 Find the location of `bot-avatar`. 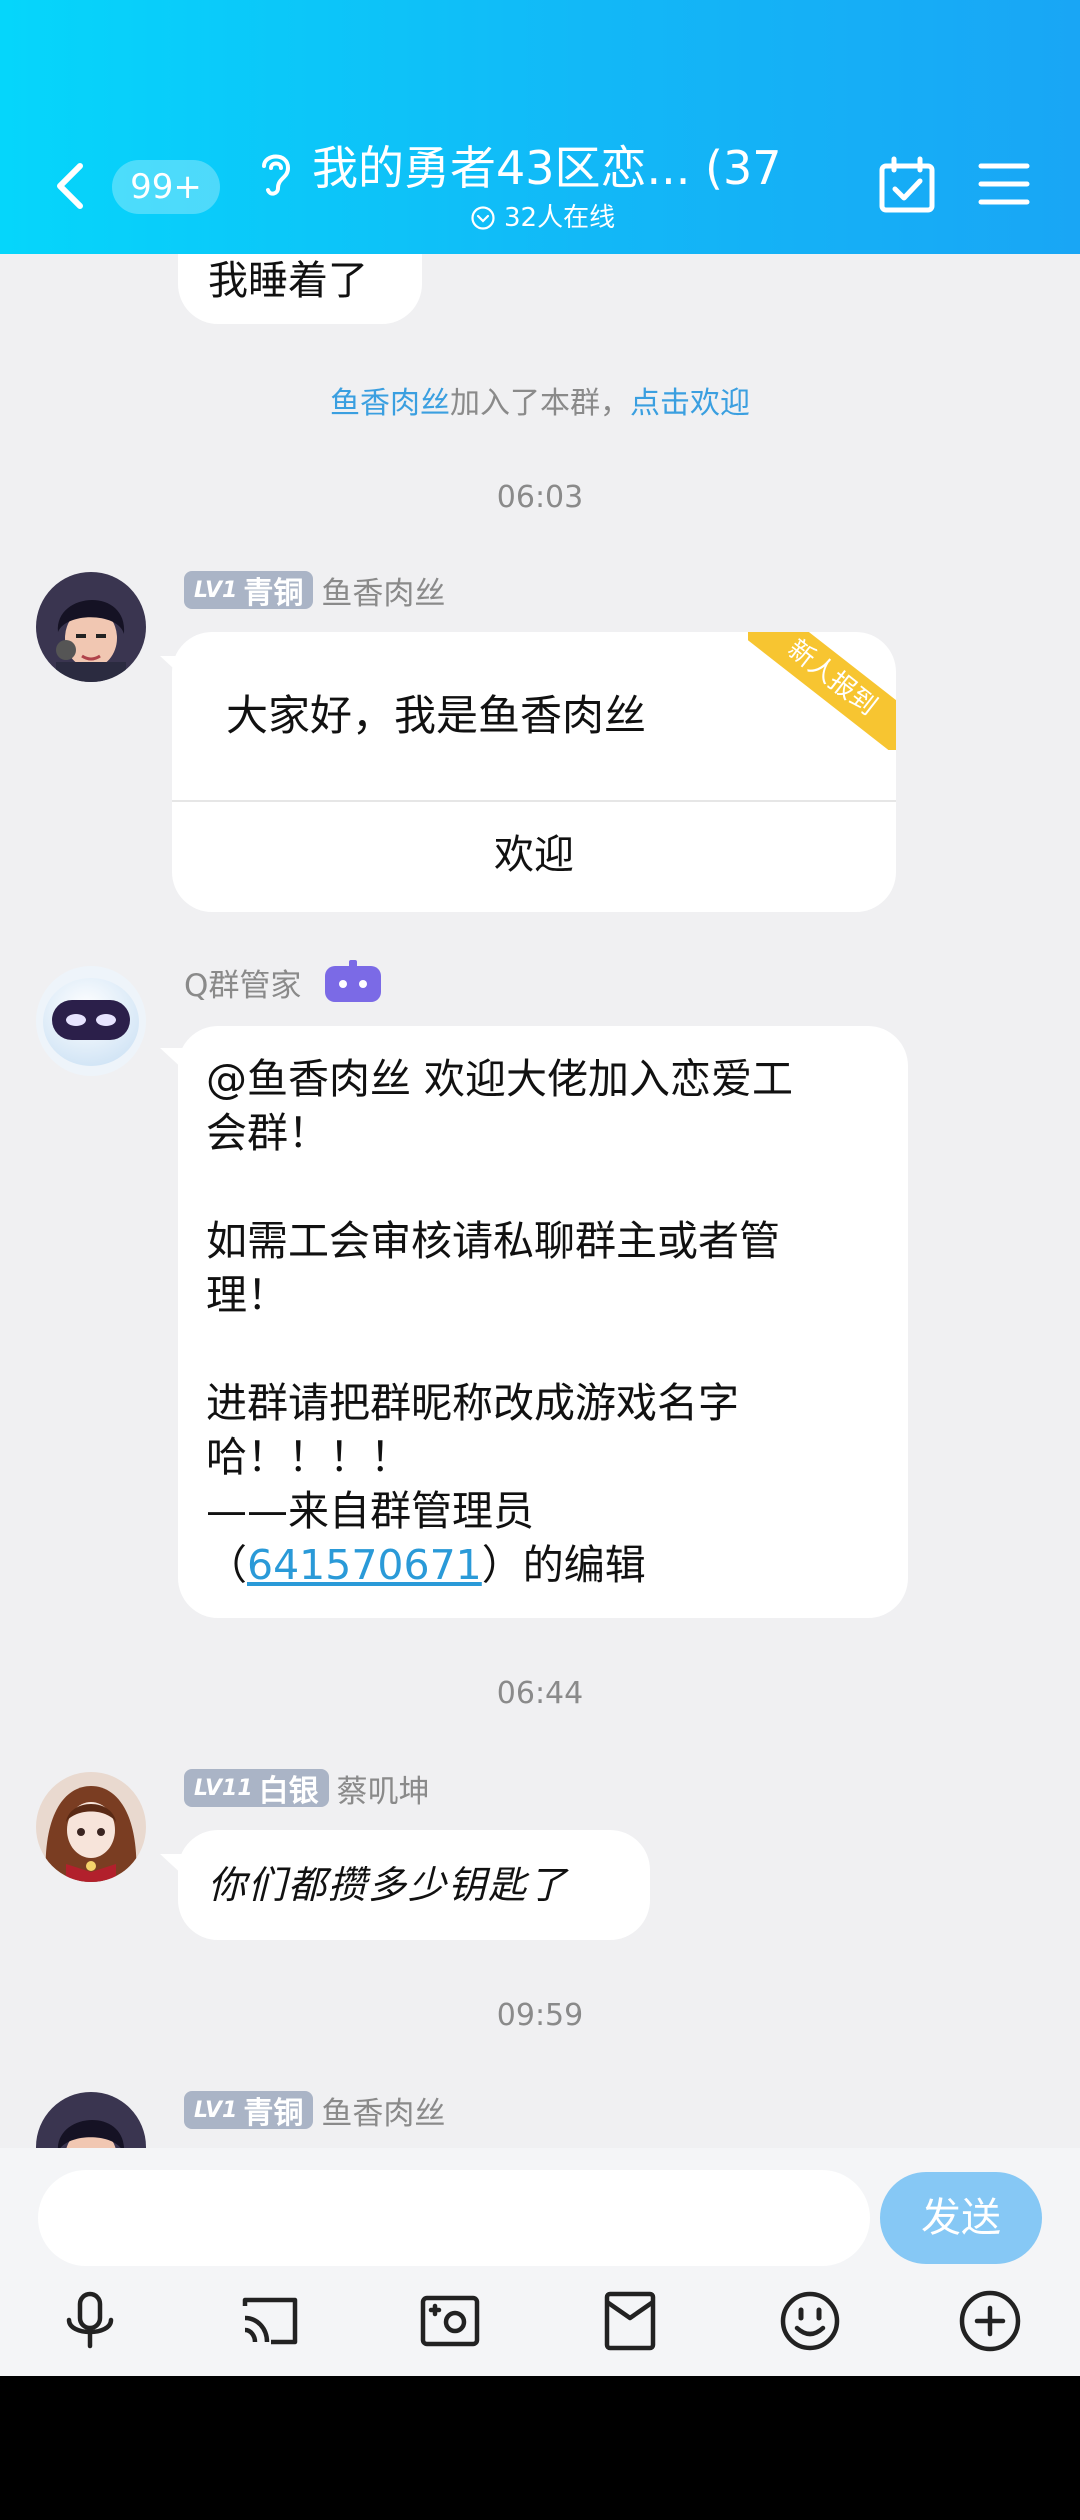

bot-avatar is located at coordinates (91, 1021).